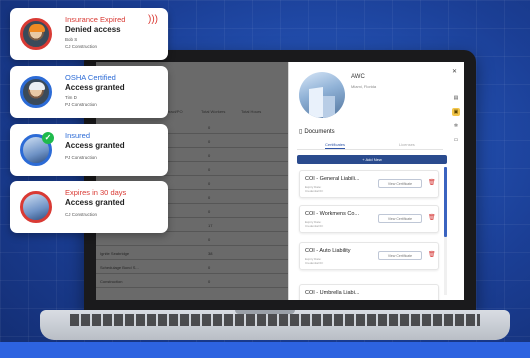  I want to click on documents-heading: ▯ Documents, so click(317, 132).